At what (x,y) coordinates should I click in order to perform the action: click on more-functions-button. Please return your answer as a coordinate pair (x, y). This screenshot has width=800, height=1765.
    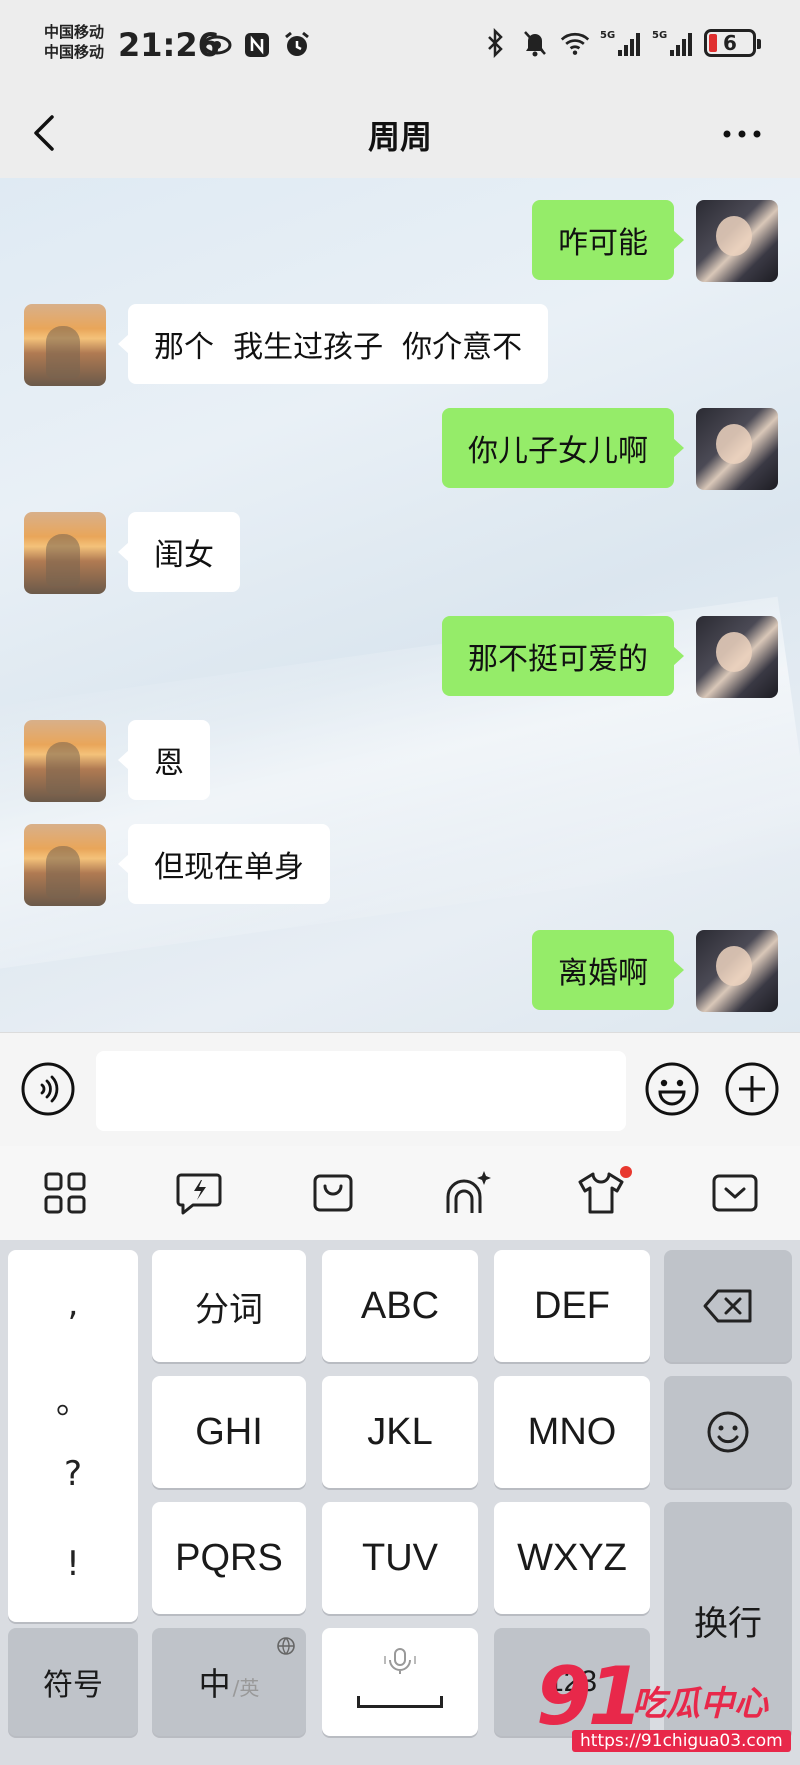
    Looking at the image, I should click on (752, 1089).